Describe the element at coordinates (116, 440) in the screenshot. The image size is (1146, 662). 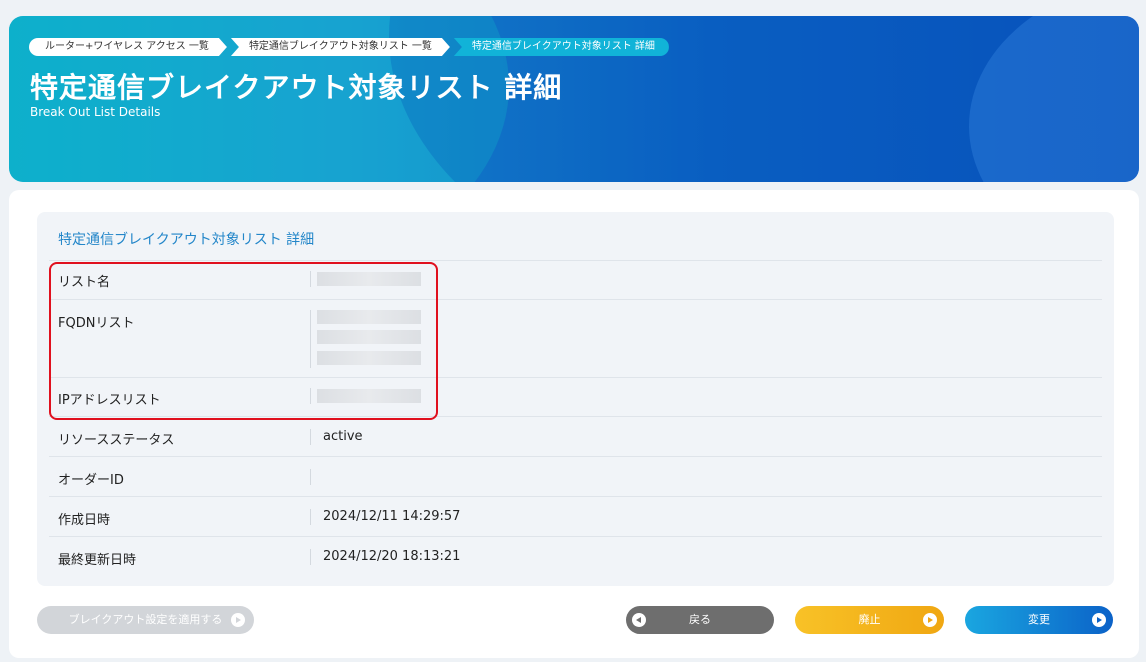
I see `row-label: リソースステータス` at that location.